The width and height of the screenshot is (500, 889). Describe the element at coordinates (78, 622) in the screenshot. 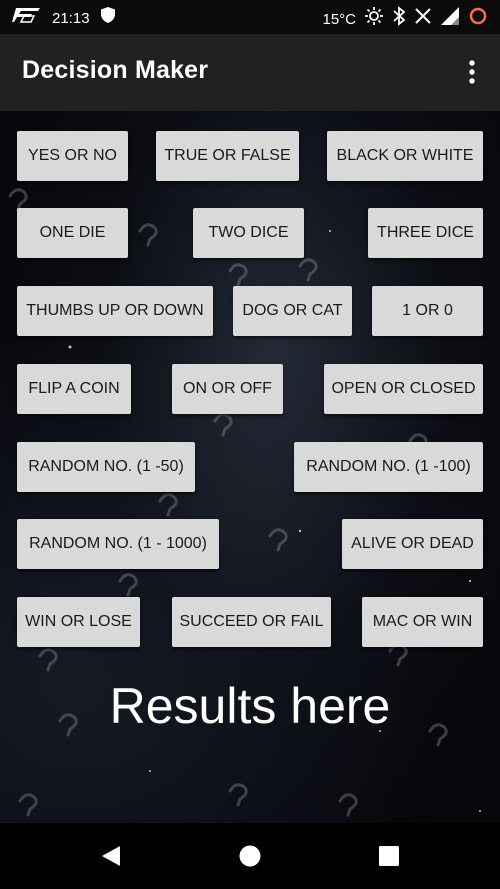

I see `win-or-lose-button: WIN OR LOSE` at that location.